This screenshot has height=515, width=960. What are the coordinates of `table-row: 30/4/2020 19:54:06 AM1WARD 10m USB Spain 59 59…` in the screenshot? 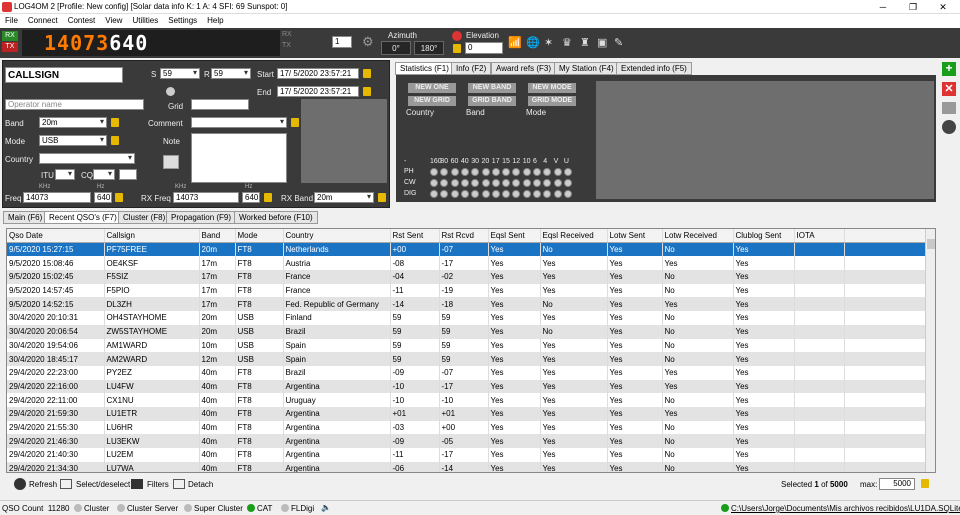 It's located at (470, 345).